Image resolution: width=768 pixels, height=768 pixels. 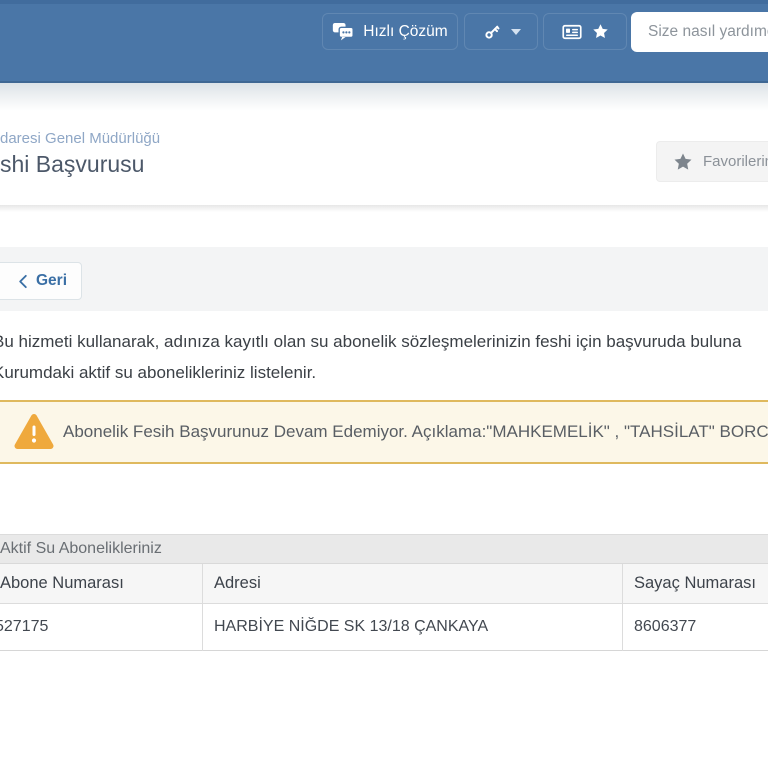 I want to click on key-icon, so click(x=492, y=32).